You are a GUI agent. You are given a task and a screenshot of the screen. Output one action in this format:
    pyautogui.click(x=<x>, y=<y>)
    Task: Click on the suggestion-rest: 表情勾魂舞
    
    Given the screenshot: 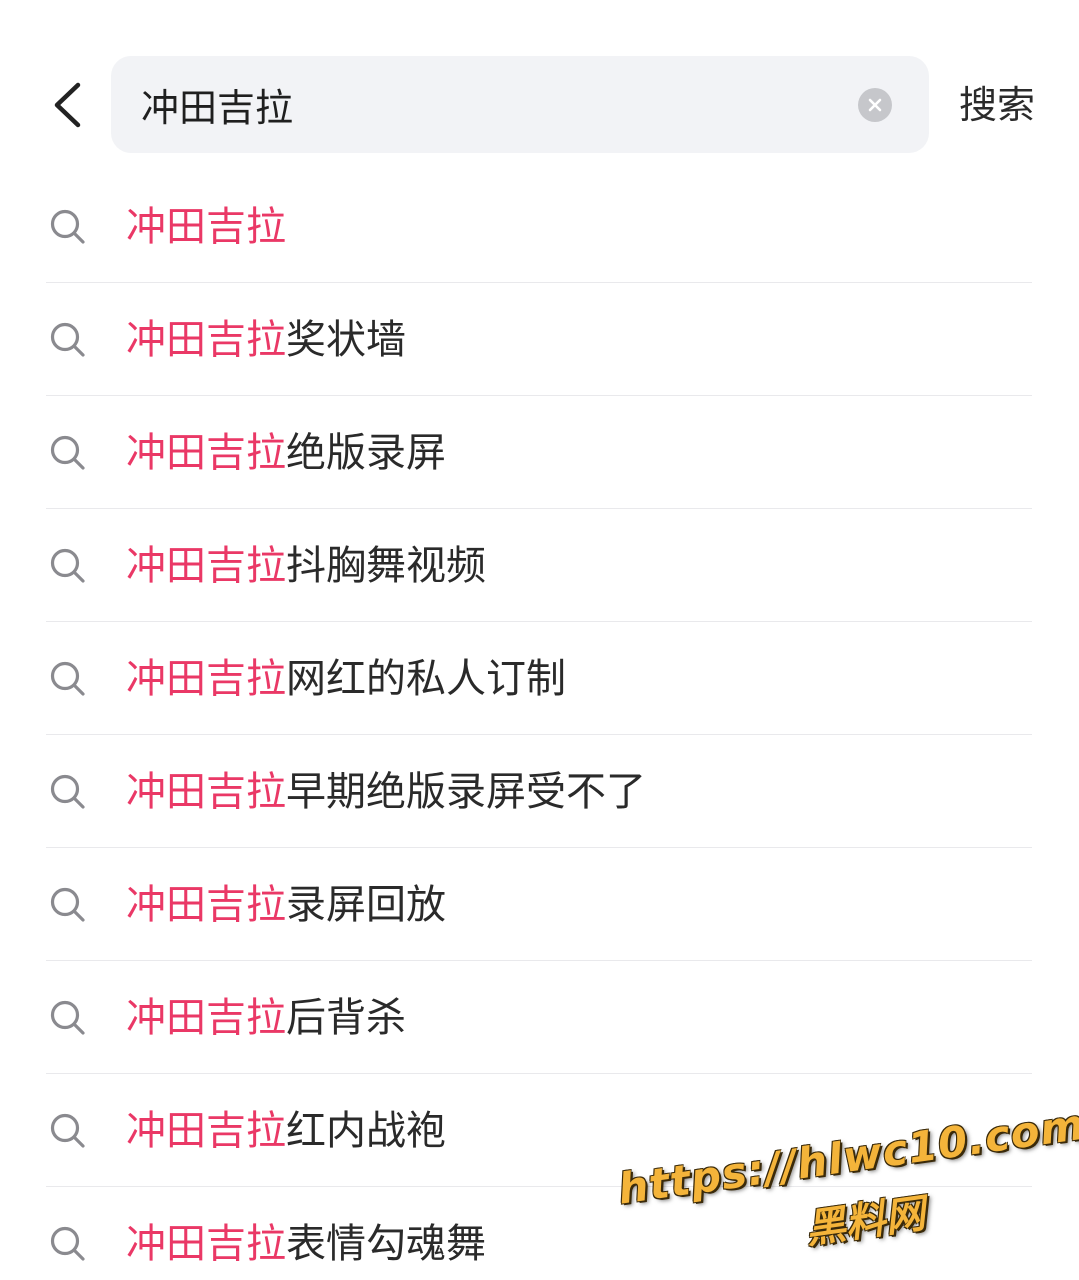 What is the action you would take?
    pyautogui.click(x=386, y=1244)
    